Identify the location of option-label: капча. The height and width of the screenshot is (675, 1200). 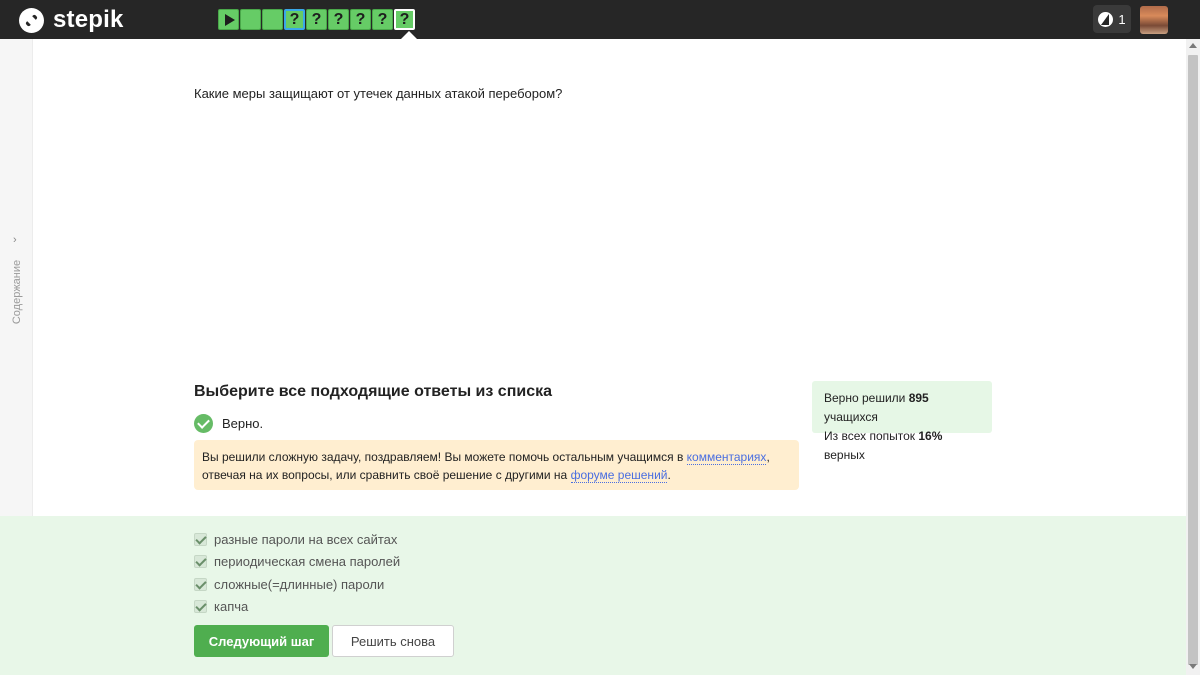
(231, 607).